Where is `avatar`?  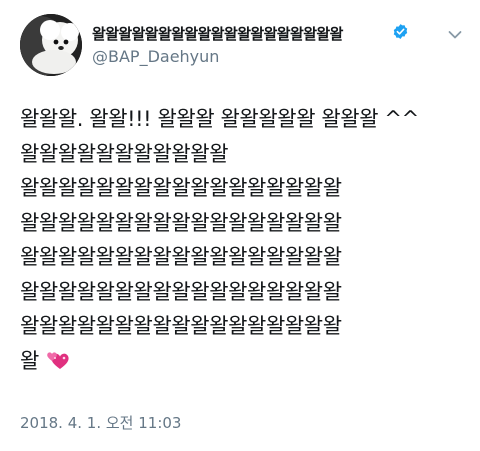
avatar is located at coordinates (51, 45).